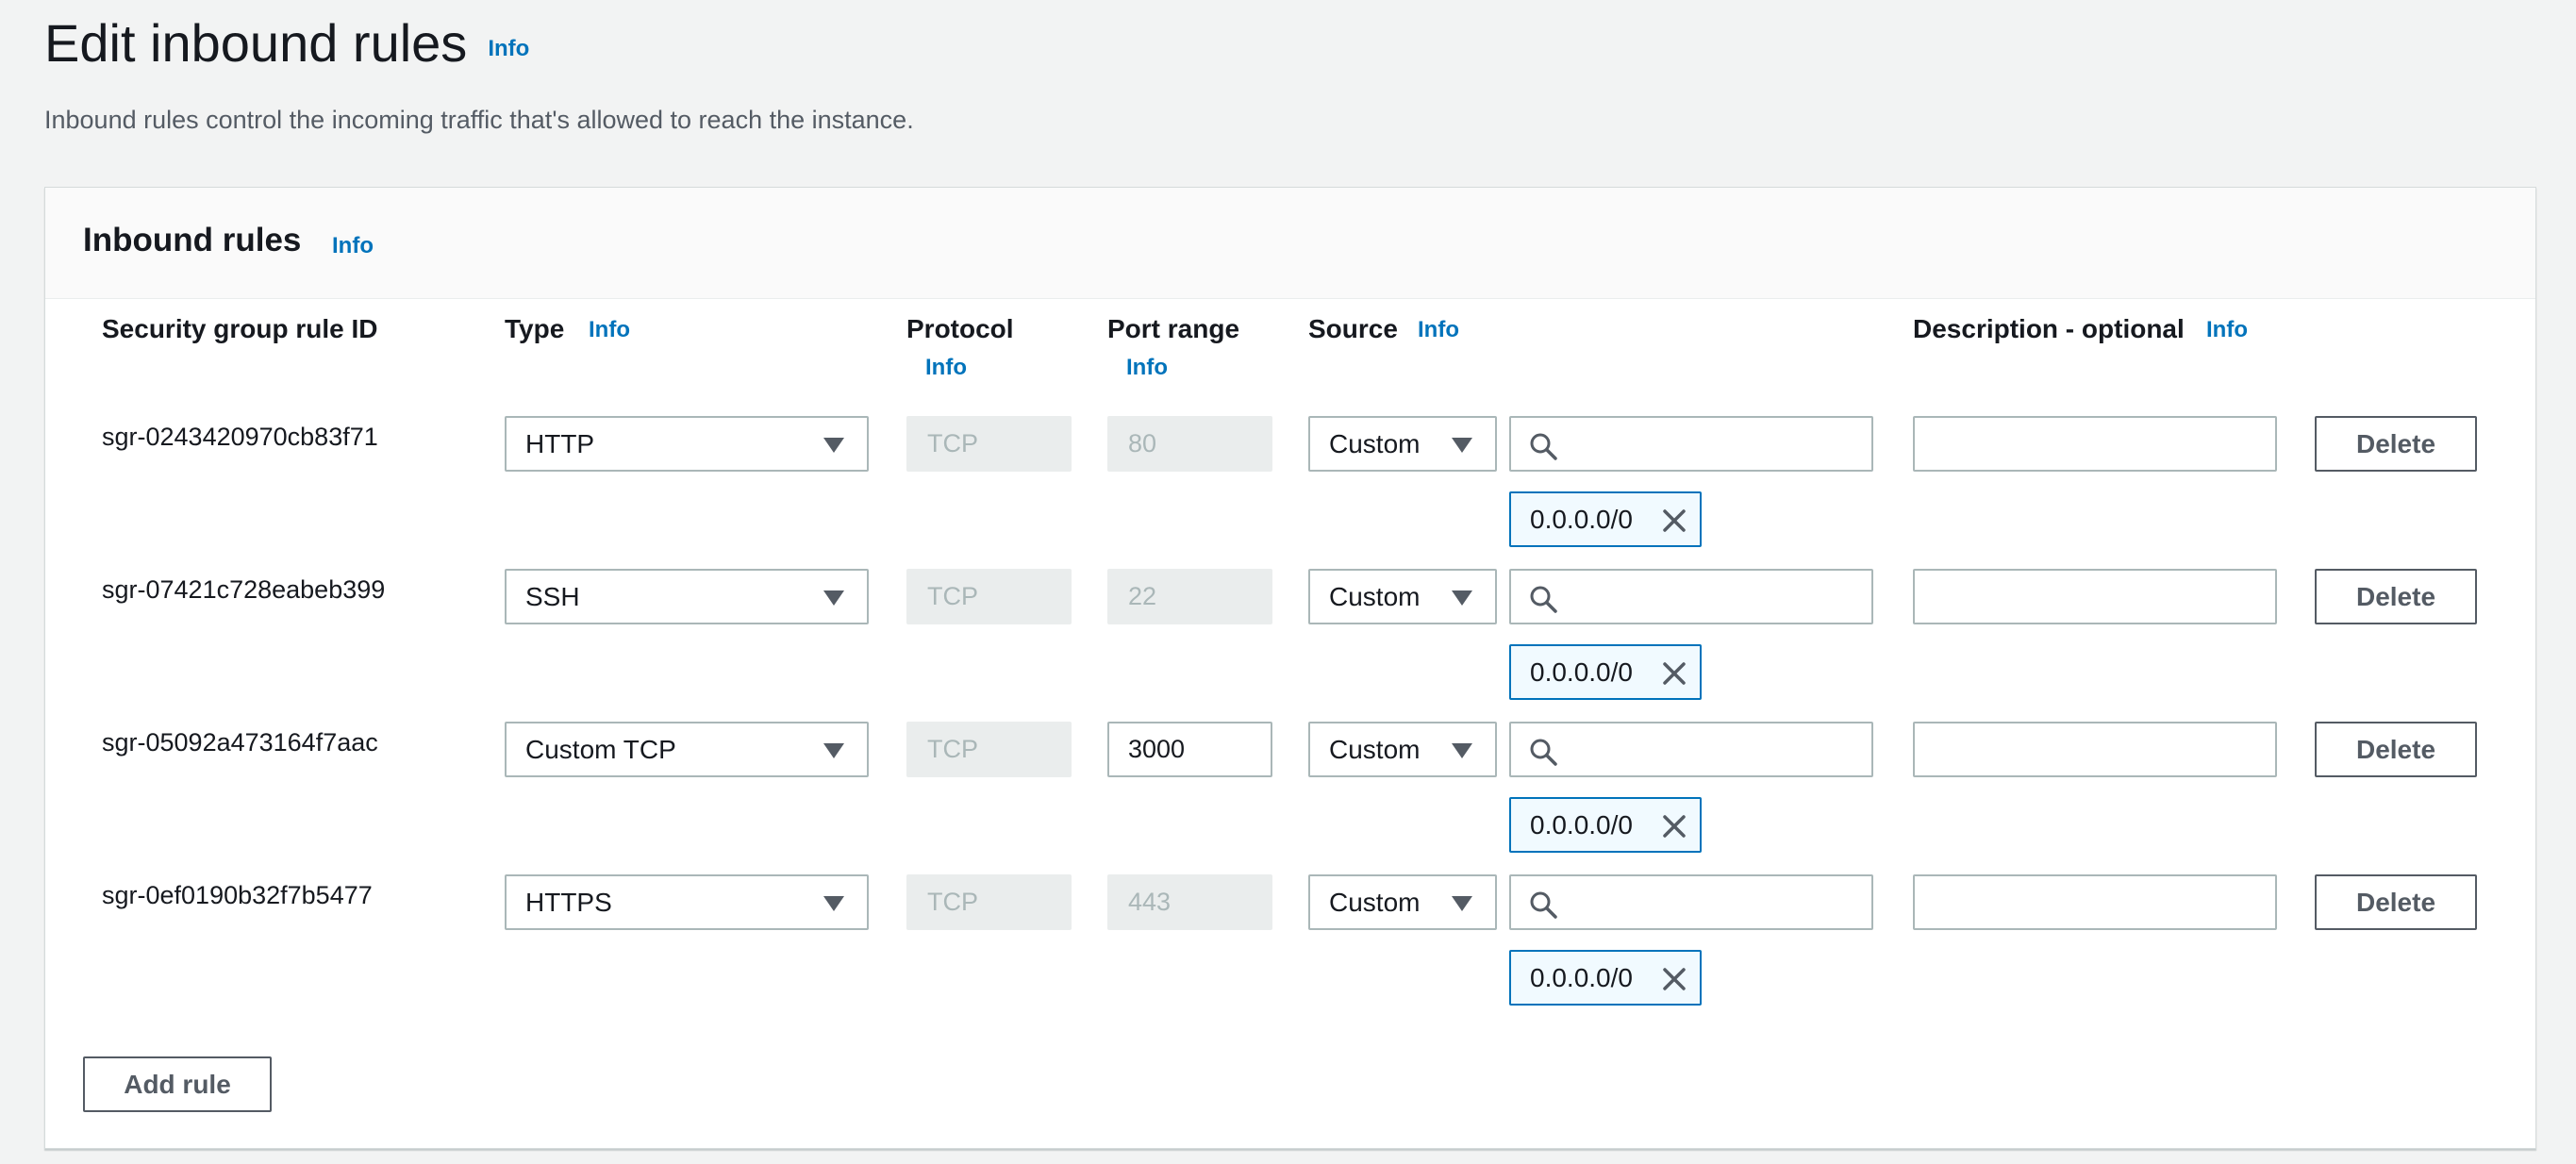  Describe the element at coordinates (946, 368) in the screenshot. I see `protocol-info-link: Info` at that location.